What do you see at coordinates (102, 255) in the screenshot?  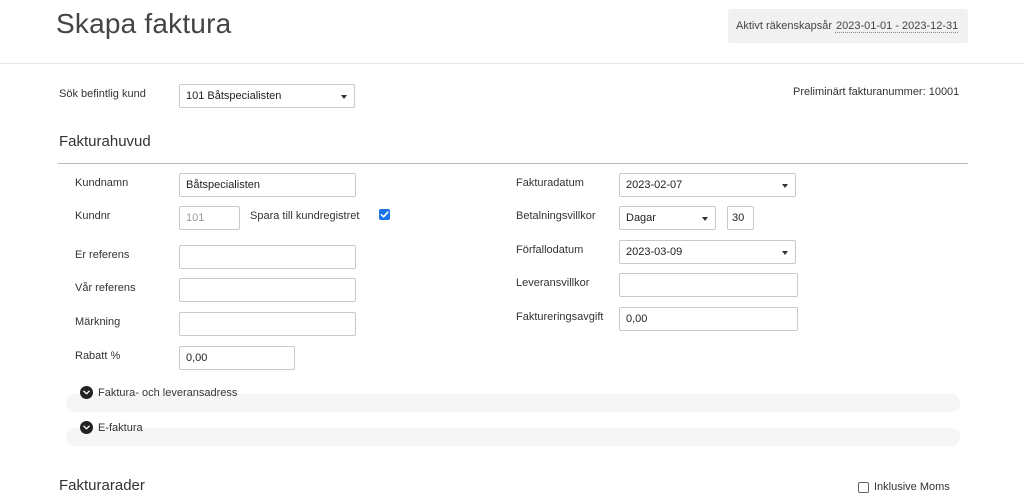 I see `your-reference-label: Er referens` at bounding box center [102, 255].